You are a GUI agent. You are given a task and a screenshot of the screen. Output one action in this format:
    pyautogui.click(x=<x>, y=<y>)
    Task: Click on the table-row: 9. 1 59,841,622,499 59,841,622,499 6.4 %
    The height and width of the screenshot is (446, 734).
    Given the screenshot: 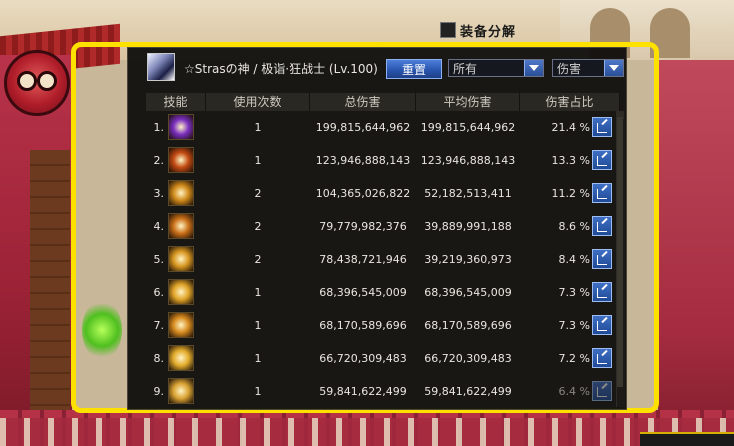 What is the action you would take?
    pyautogui.click(x=373, y=391)
    